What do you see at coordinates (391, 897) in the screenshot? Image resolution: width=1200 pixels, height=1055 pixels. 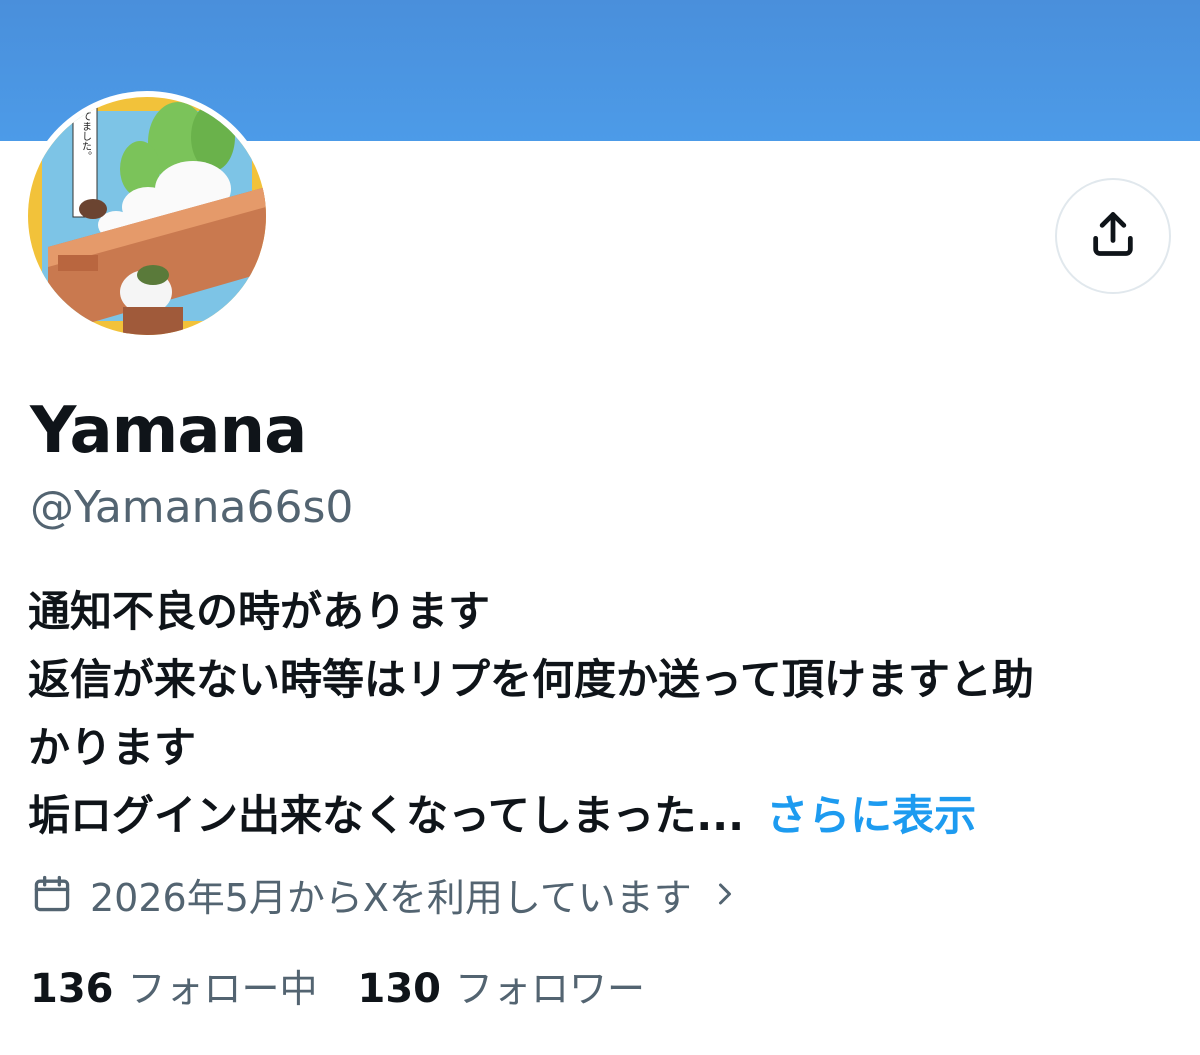 I see `joined-date-text: 2026年5月からXを利用しています` at bounding box center [391, 897].